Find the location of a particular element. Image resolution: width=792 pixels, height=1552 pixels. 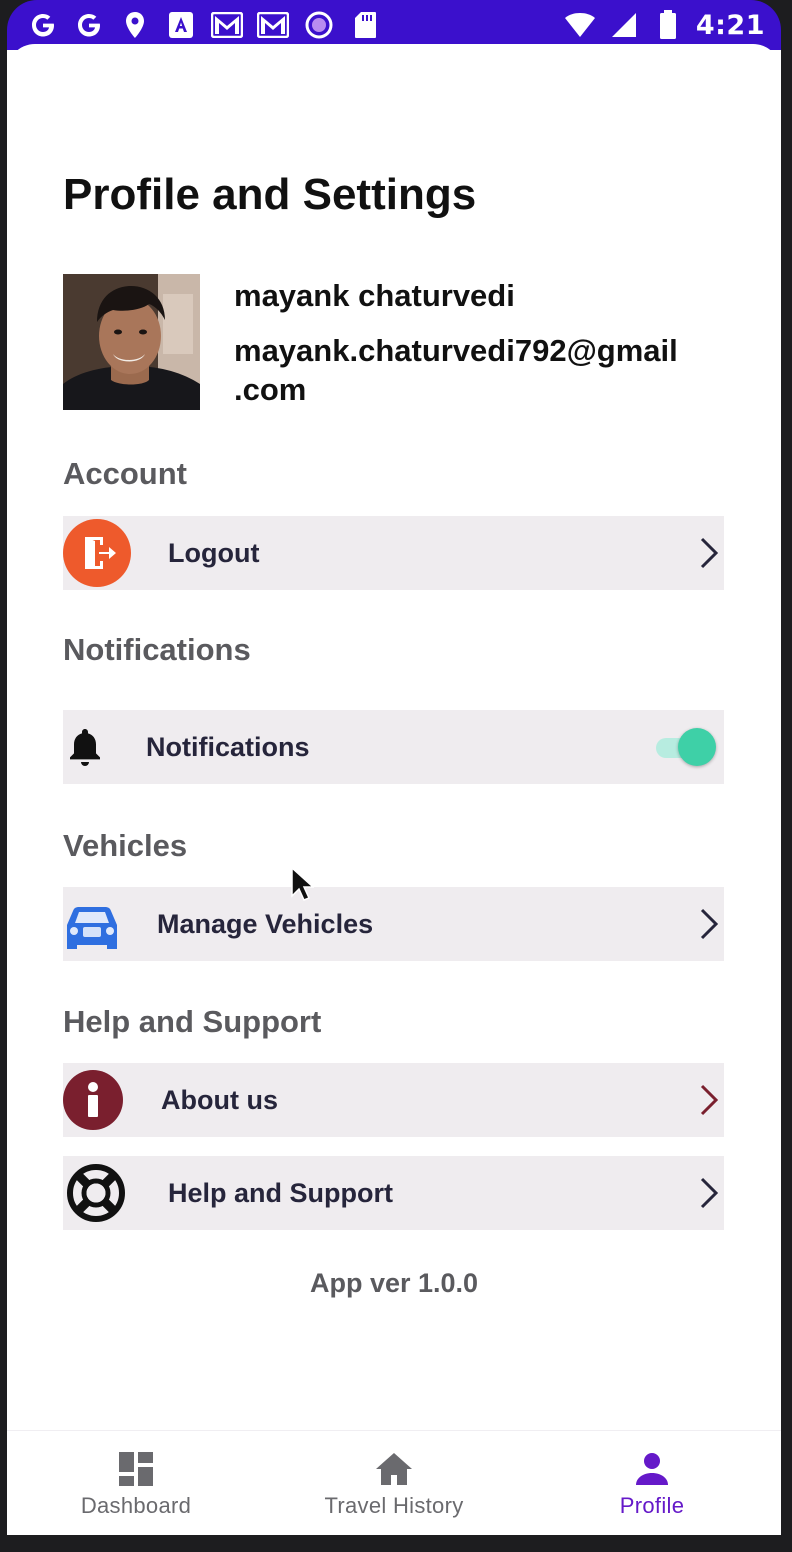

status-bar-notification-icons is located at coordinates (204, 25).